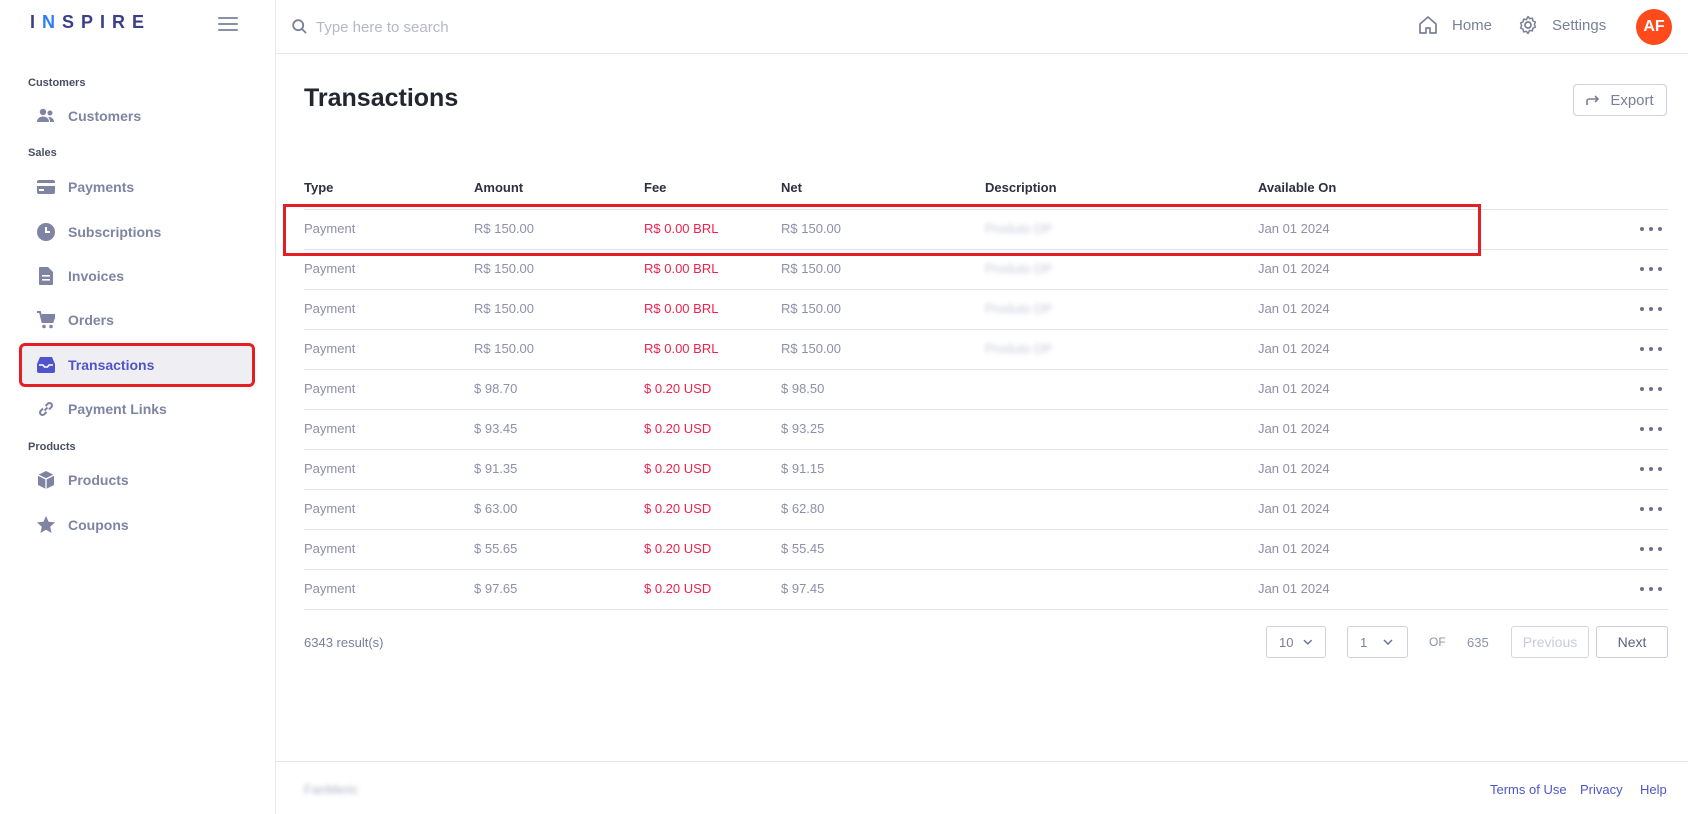 This screenshot has height=814, width=1688. Describe the element at coordinates (1579, 25) in the screenshot. I see `settings-label: Settings` at that location.